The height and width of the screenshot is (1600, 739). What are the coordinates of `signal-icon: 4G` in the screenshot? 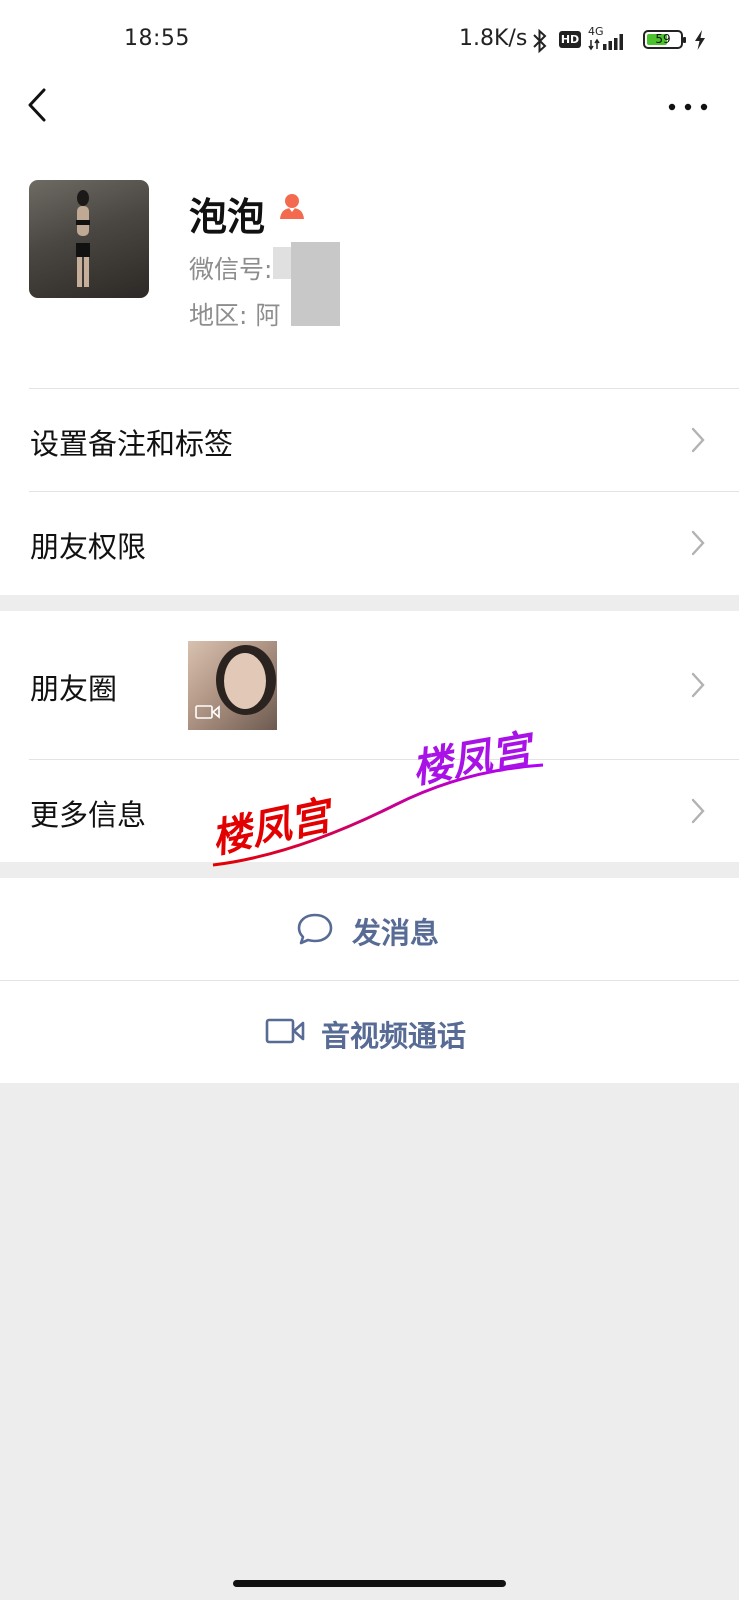 It's located at (611, 38).